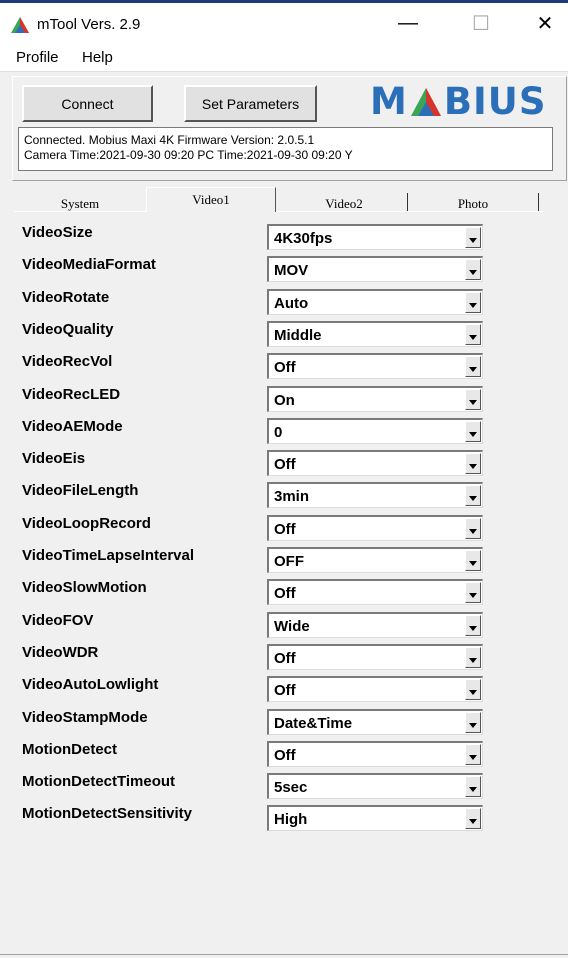  Describe the element at coordinates (84, 587) in the screenshot. I see `setting-label: VideoSlowMotion` at that location.